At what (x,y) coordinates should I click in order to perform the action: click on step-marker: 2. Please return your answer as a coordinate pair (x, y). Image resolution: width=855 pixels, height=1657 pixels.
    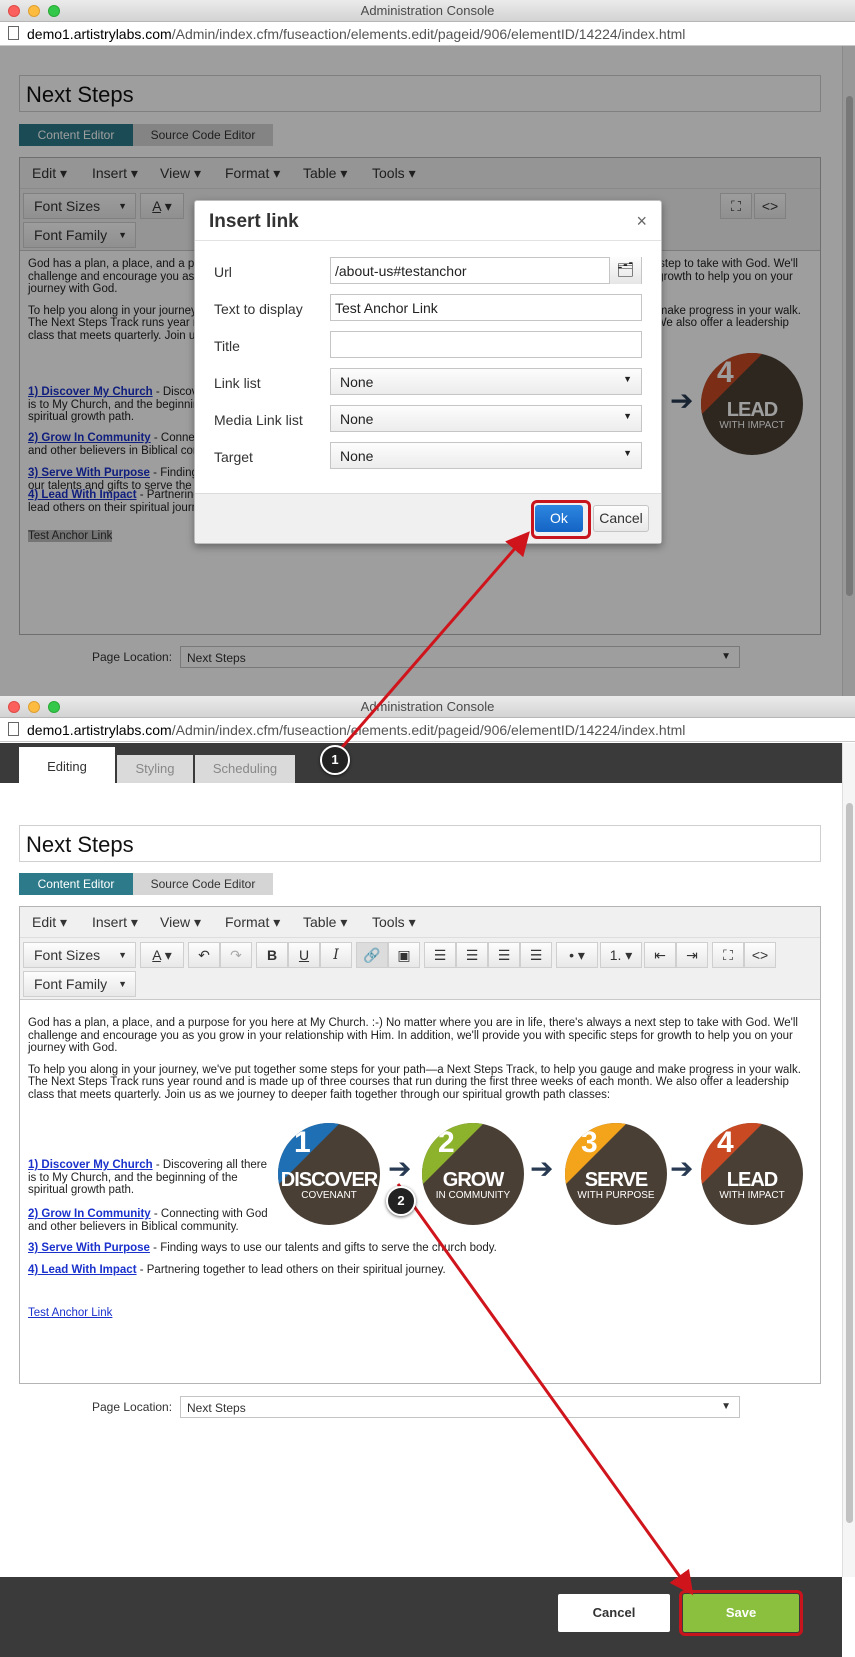
    Looking at the image, I should click on (401, 1201).